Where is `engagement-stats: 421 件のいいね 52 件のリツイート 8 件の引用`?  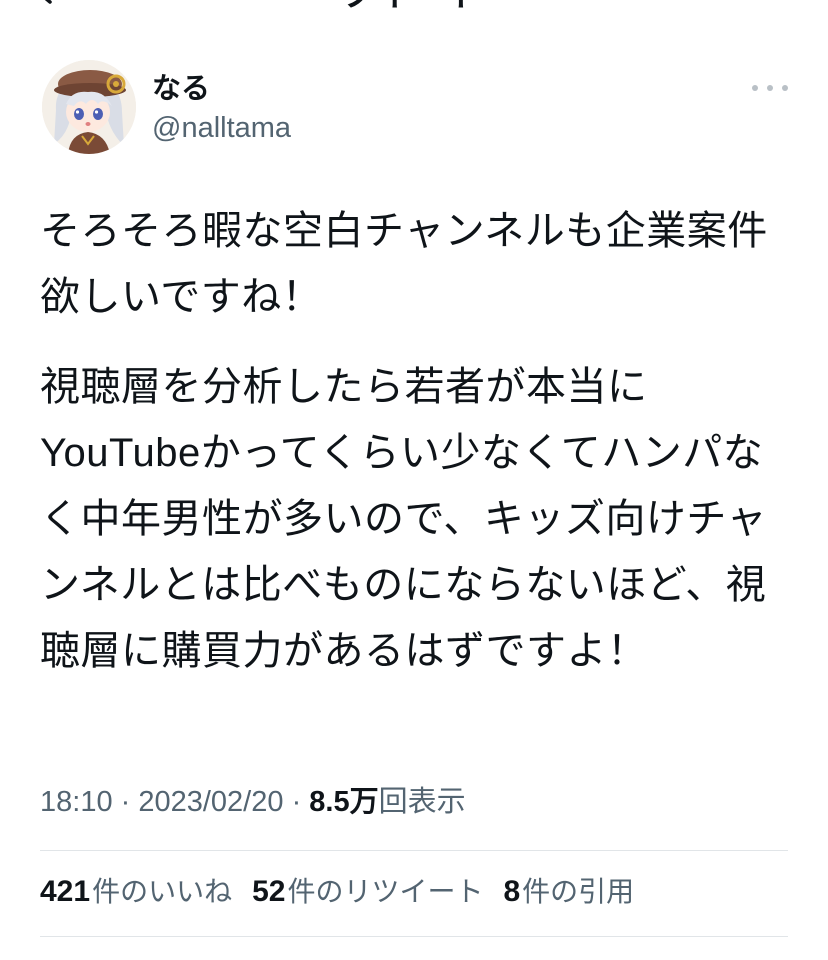 engagement-stats: 421 件のいいね 52 件のリツイート 8 件の引用 is located at coordinates (347, 892).